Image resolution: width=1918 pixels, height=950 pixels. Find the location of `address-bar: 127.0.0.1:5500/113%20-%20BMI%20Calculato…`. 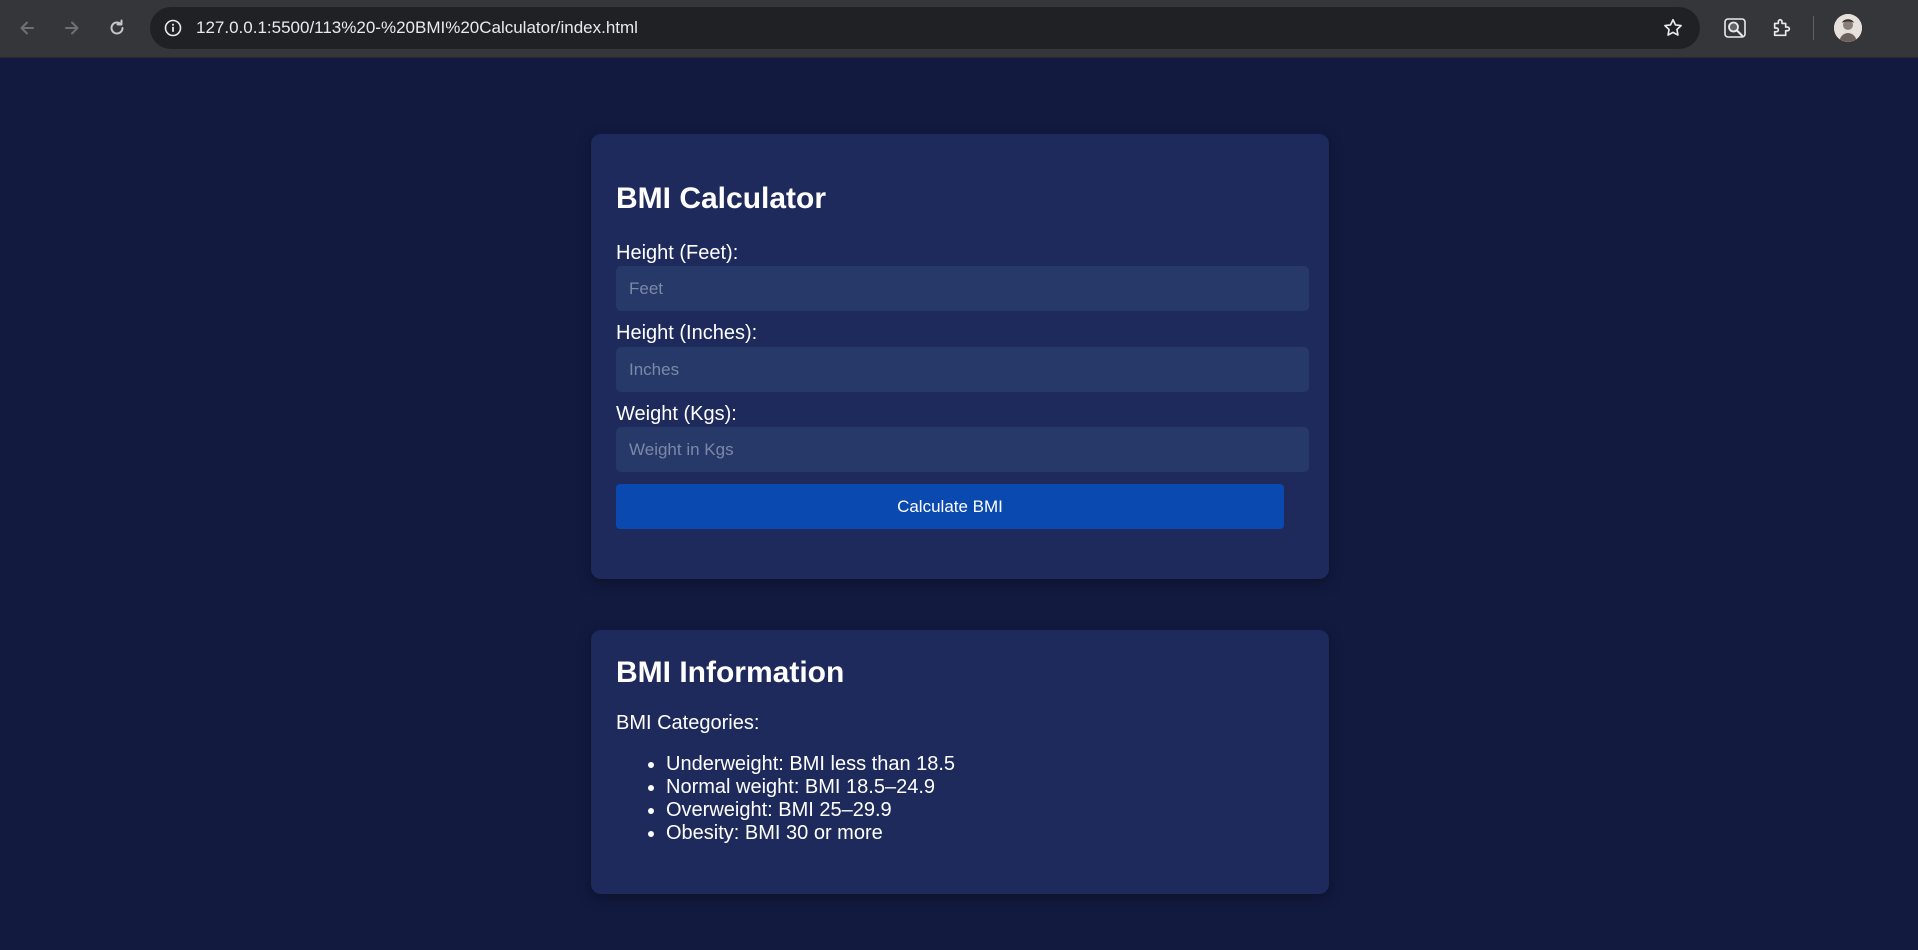

address-bar: 127.0.0.1:5500/113%20-%20BMI%20Calculato… is located at coordinates (925, 28).